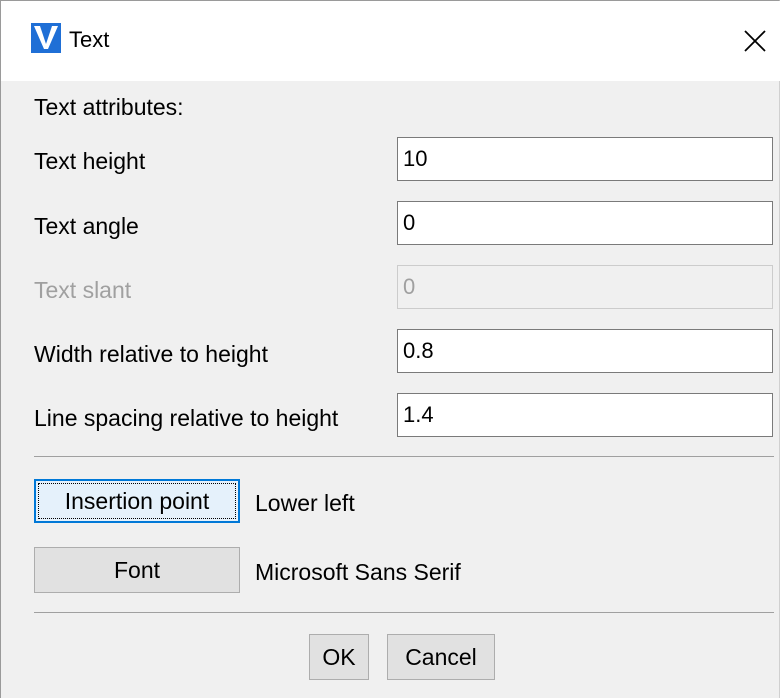 This screenshot has width=780, height=698. Describe the element at coordinates (390, 41) in the screenshot. I see `title-bar: Text` at that location.